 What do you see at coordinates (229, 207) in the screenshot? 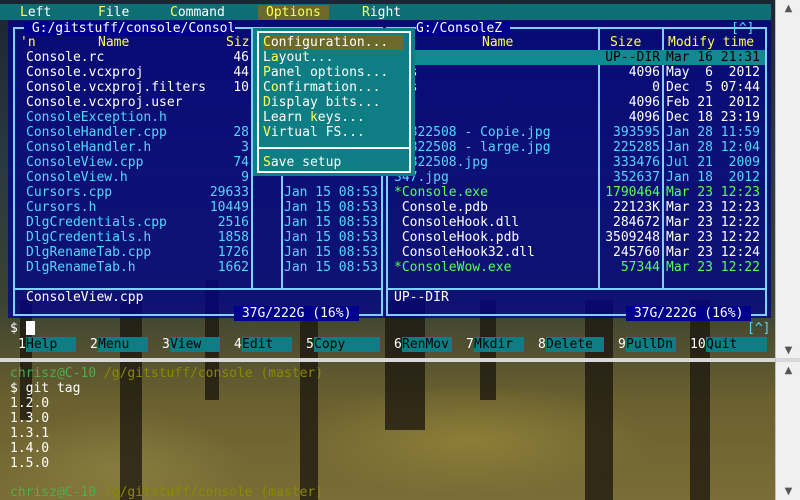
I see `file-size: 10449` at bounding box center [229, 207].